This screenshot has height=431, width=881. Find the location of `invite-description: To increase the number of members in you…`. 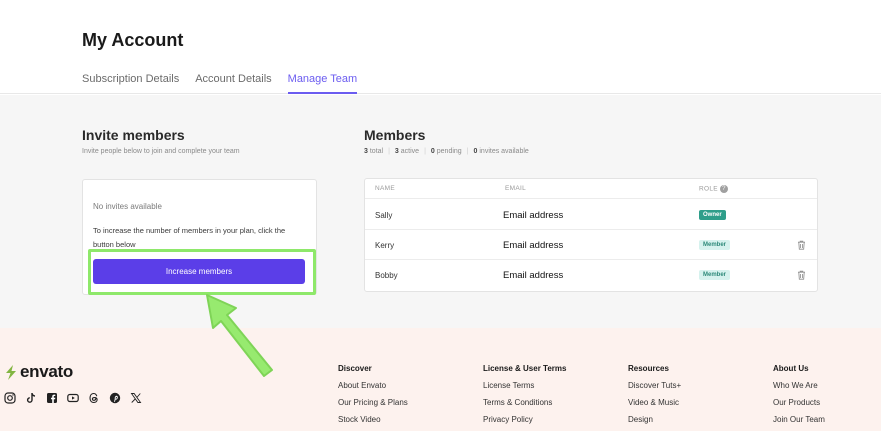

invite-description: To increase the number of members in you… is located at coordinates (189, 237).